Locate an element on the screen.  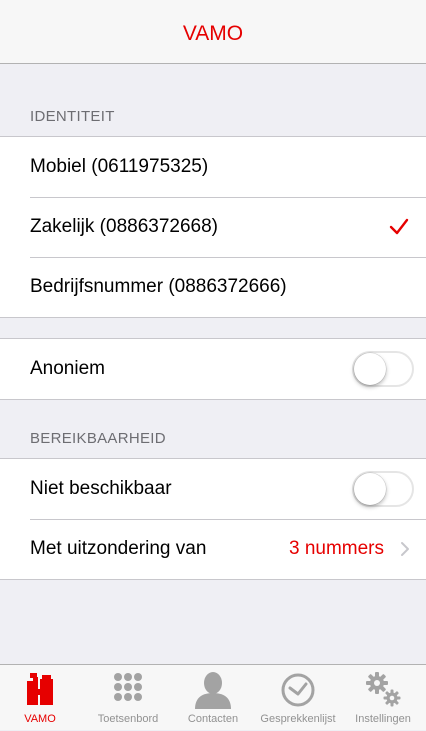
keypad-icon is located at coordinates (128, 687).